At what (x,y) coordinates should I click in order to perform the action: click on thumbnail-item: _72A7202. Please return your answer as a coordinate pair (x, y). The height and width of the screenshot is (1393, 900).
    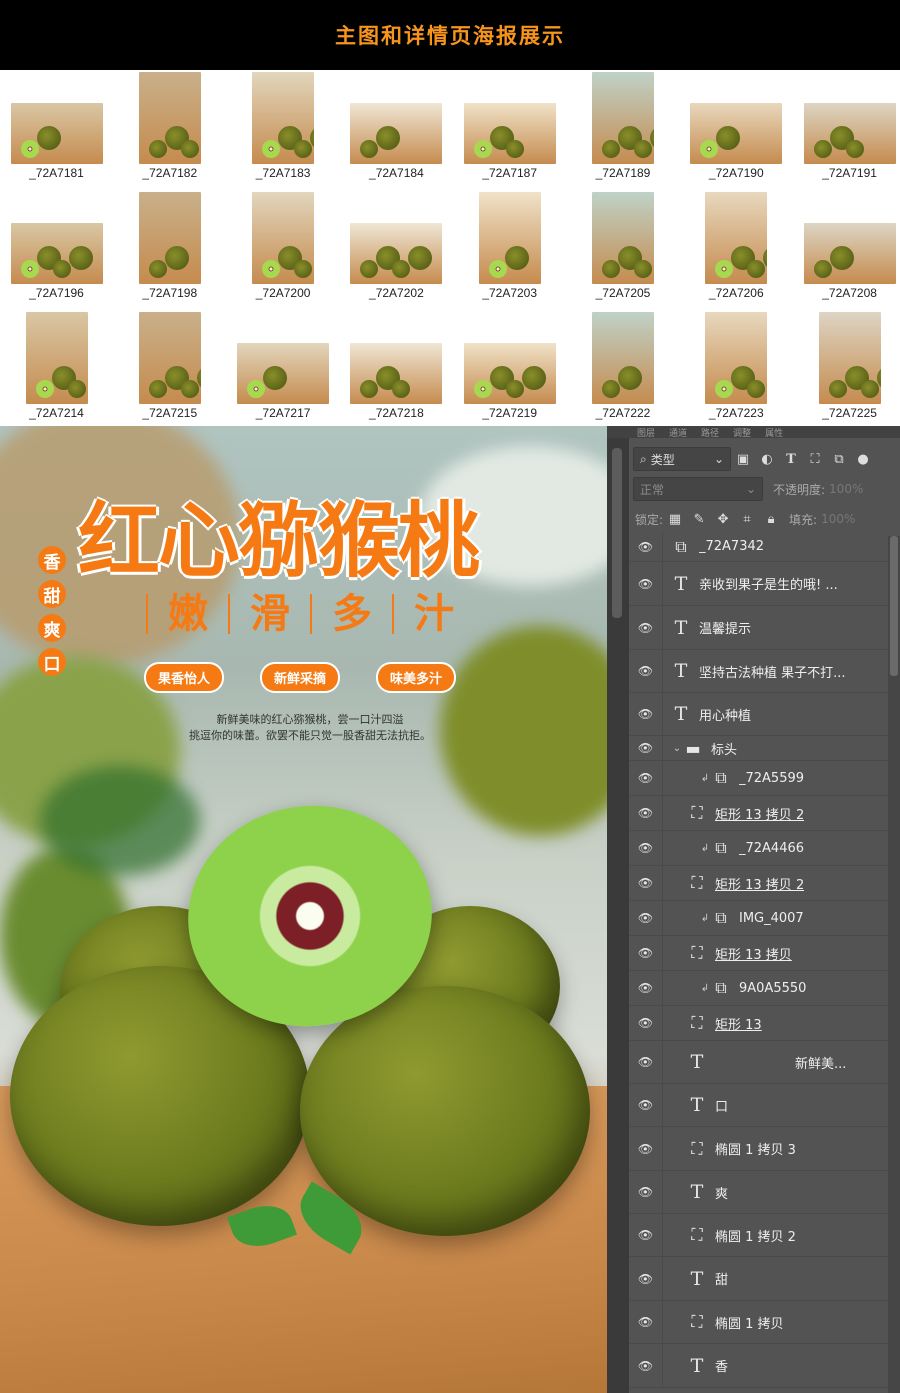
    Looking at the image, I should click on (396, 250).